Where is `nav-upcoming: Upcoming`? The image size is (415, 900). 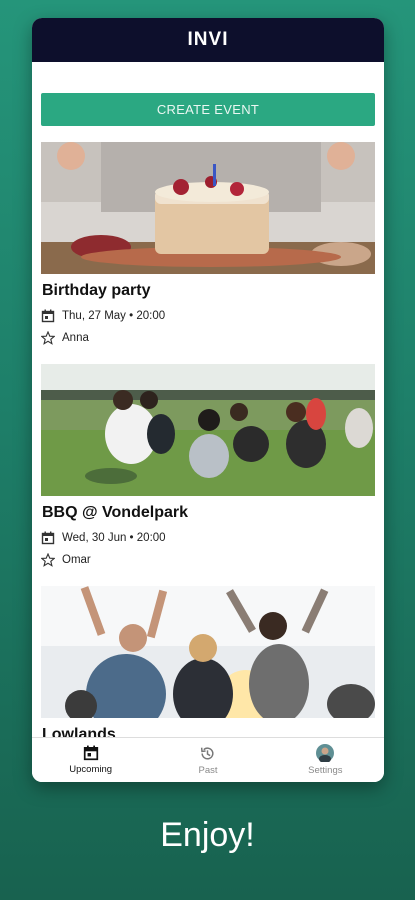 nav-upcoming: Upcoming is located at coordinates (90, 760).